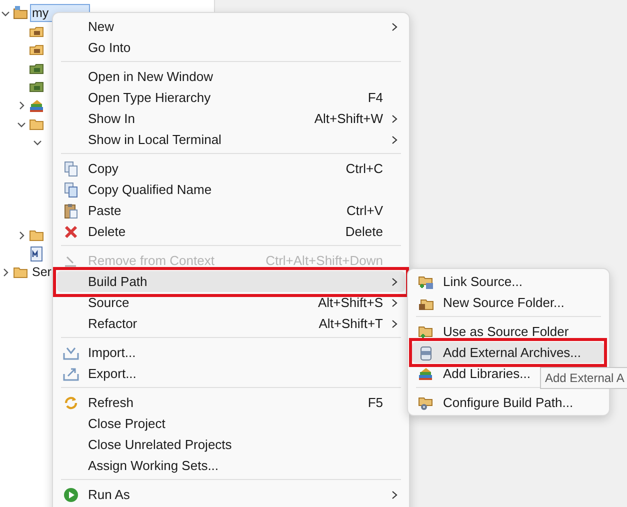  I want to click on menu-item: New, so click(231, 26).